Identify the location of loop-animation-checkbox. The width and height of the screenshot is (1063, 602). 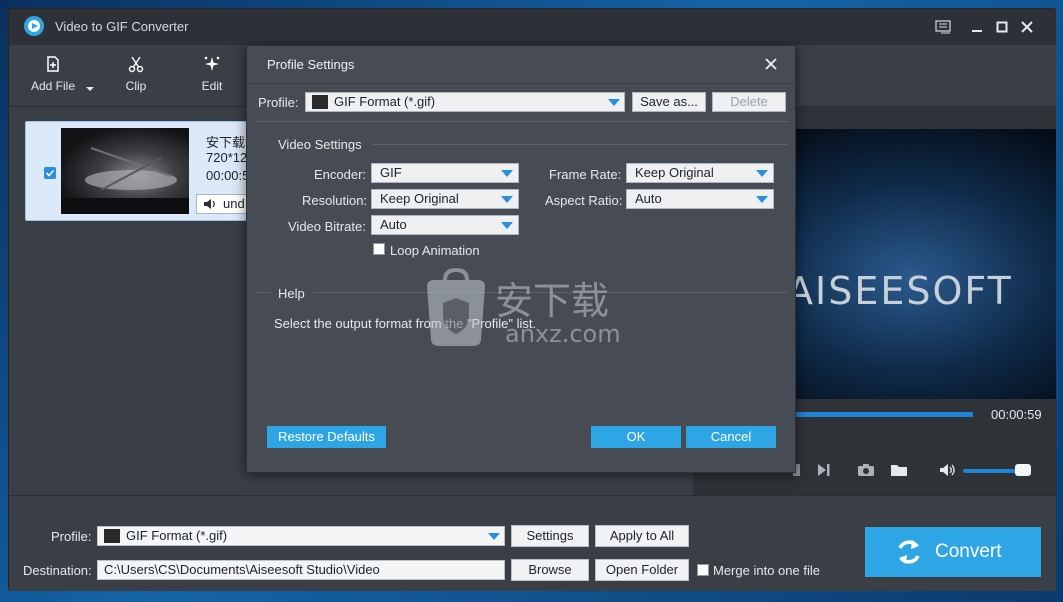
(379, 249).